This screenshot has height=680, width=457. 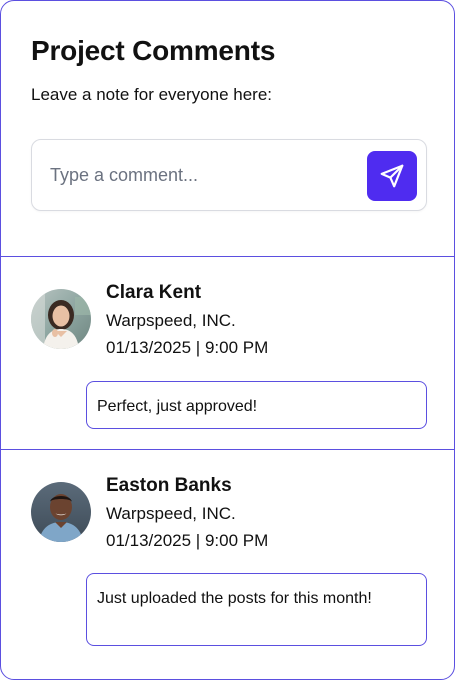 I want to click on comment-text: Just uploaded the posts for this month!, so click(x=256, y=609).